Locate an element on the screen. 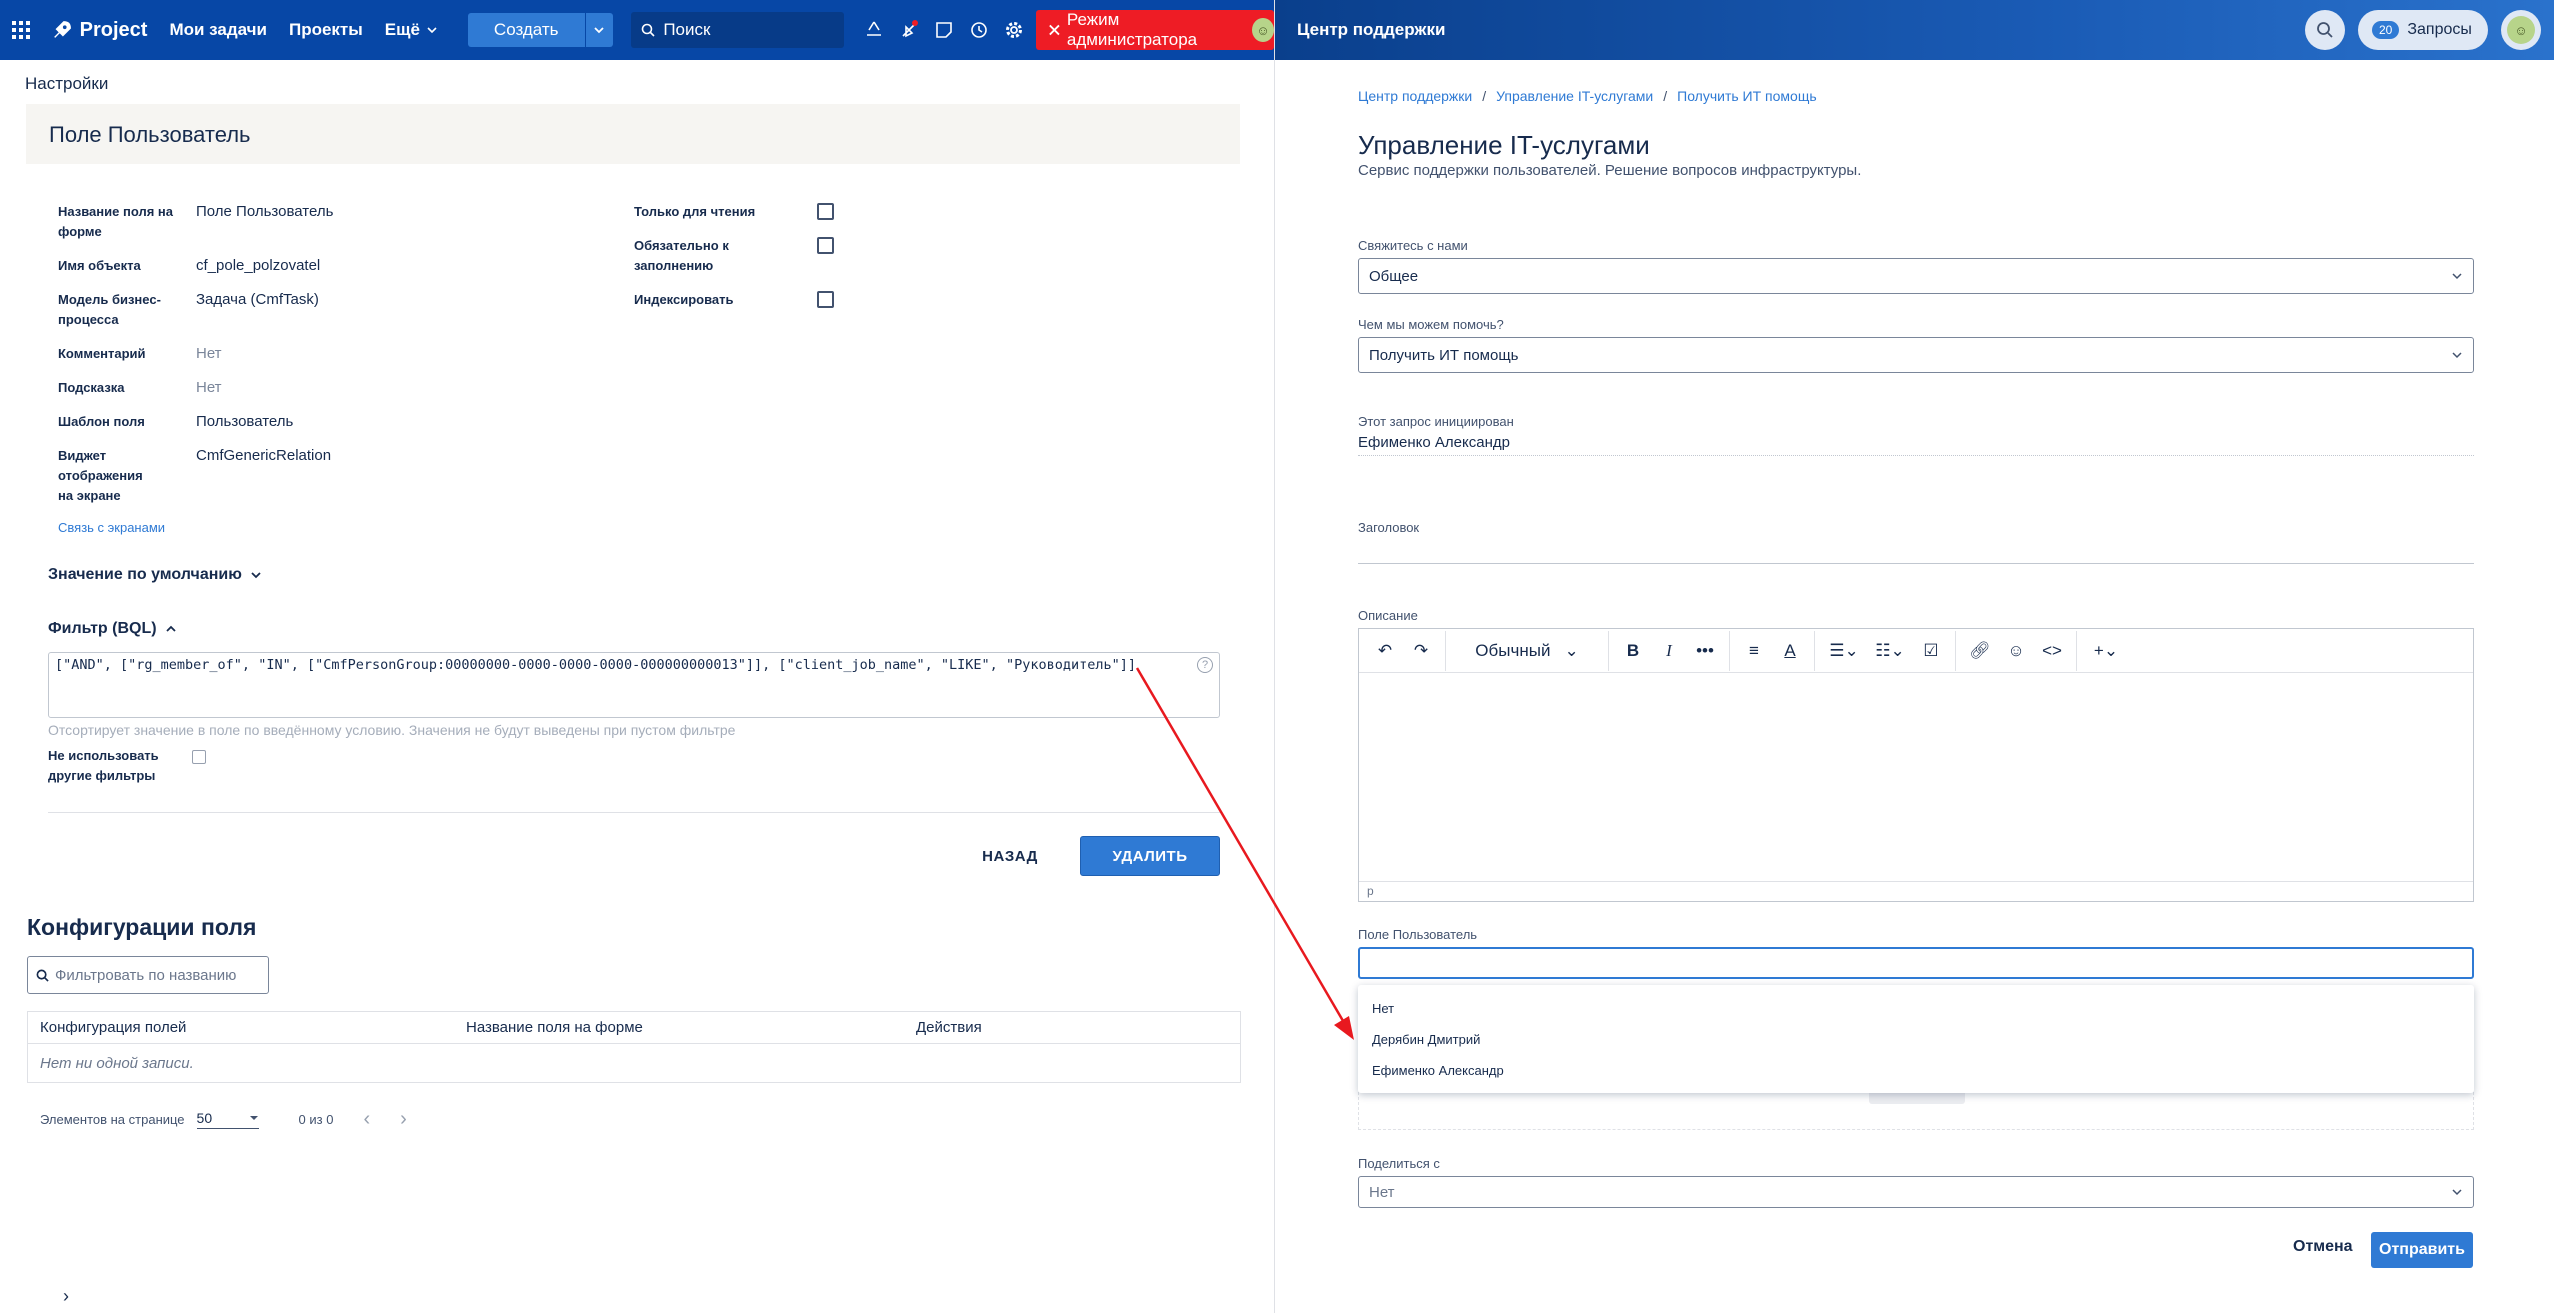 The image size is (2554, 1313). index-checkbox is located at coordinates (825, 299).